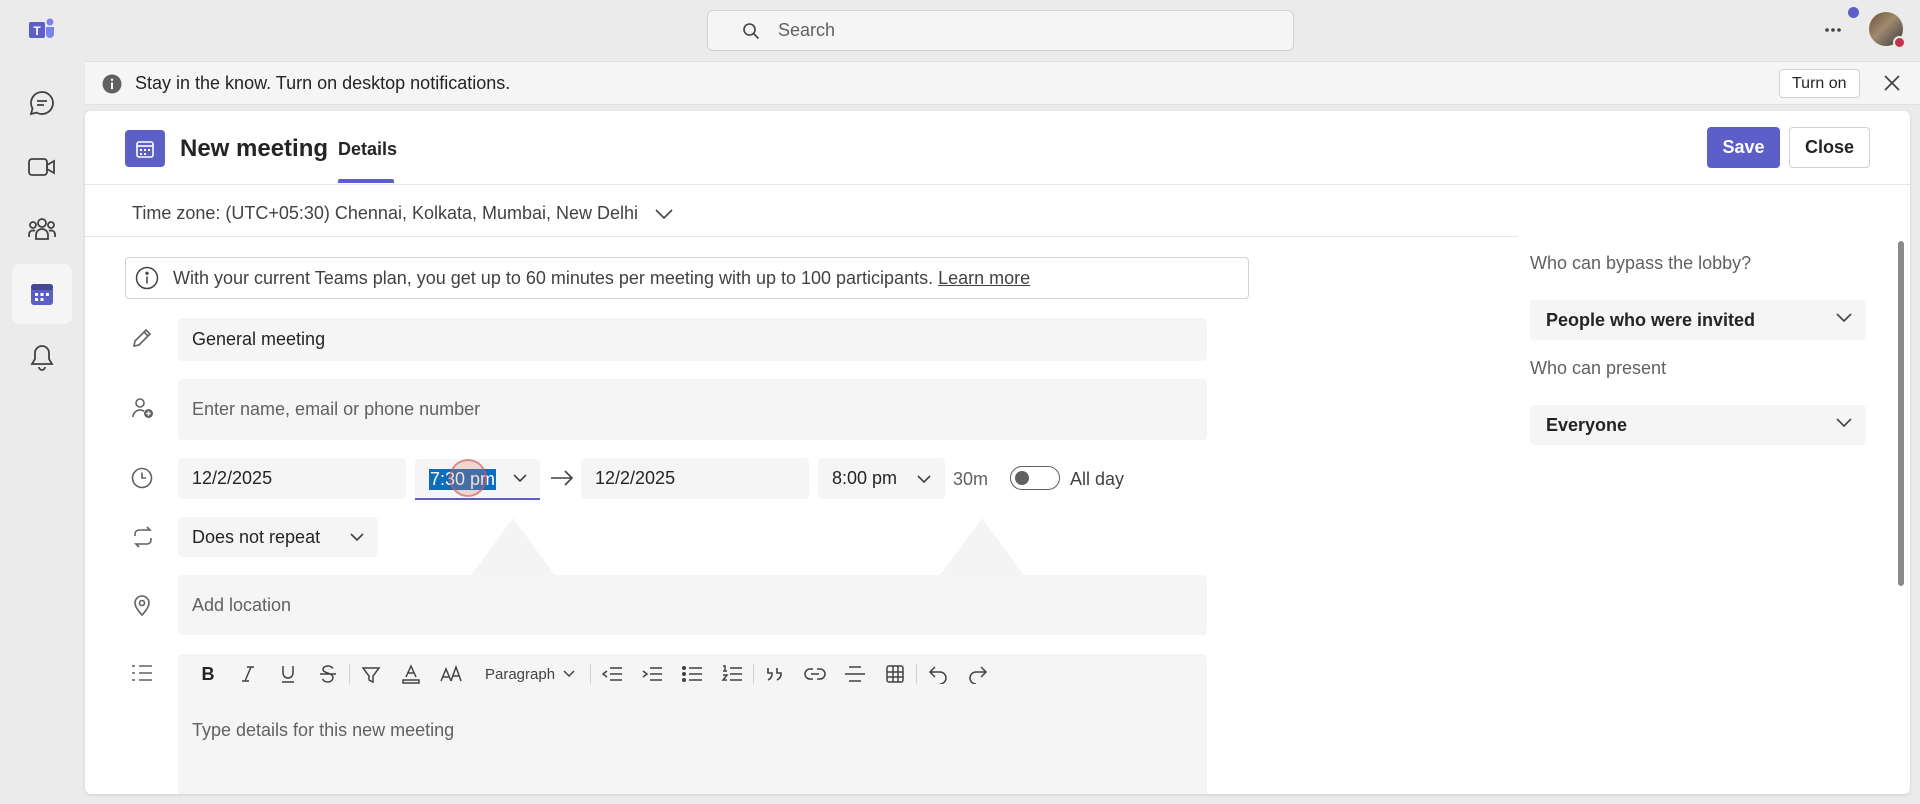 This screenshot has height=804, width=1920. What do you see at coordinates (1899, 42) in the screenshot?
I see `presence-busy-icon` at bounding box center [1899, 42].